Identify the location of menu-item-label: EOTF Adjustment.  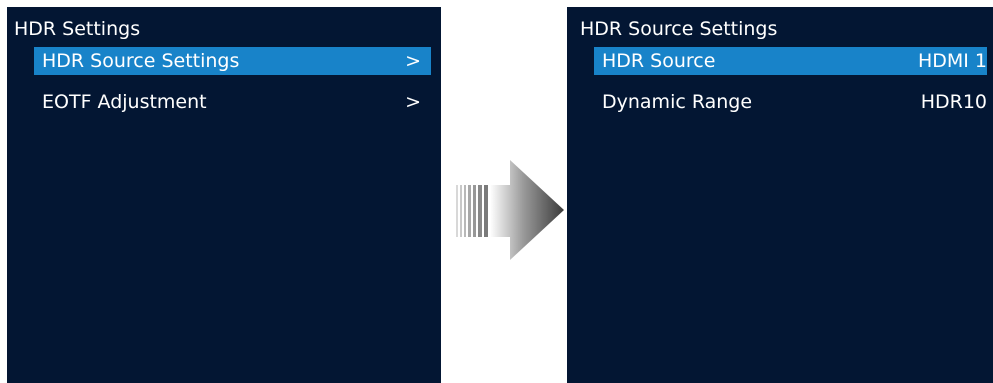
(124, 102).